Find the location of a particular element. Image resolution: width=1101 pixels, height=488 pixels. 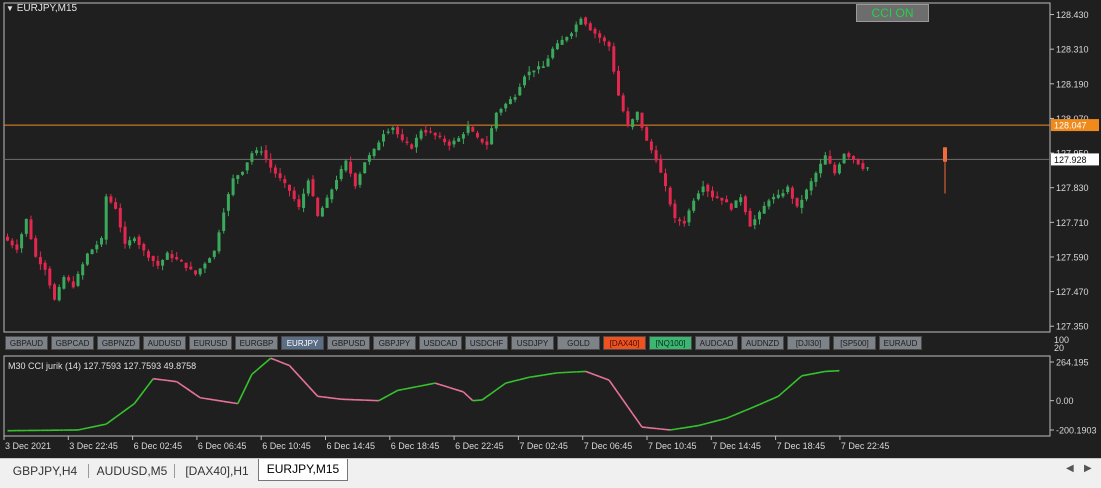

symbol-button-sp500: [SP500] is located at coordinates (854, 343).